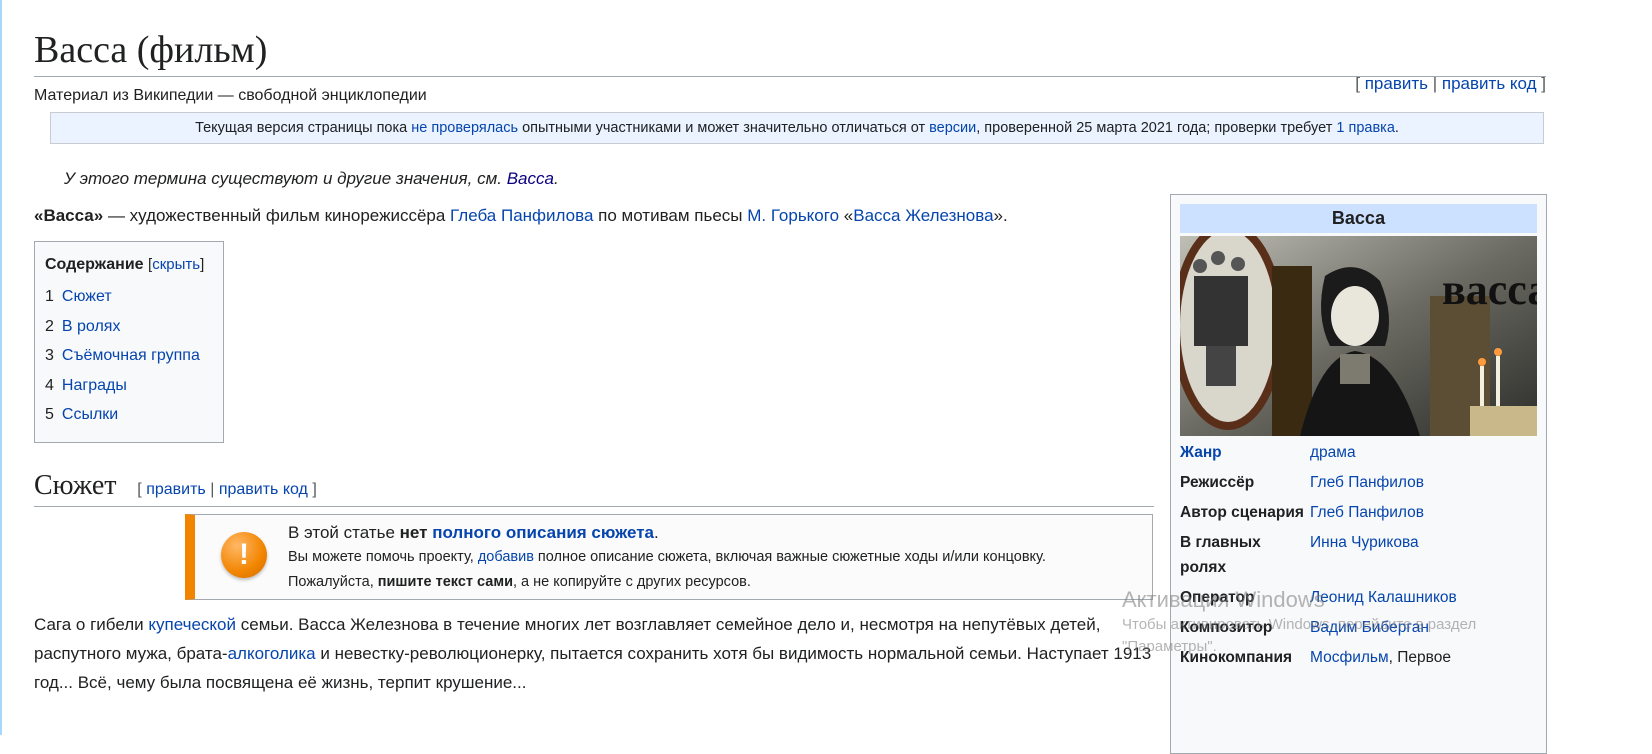  Describe the element at coordinates (176, 489) in the screenshot. I see `section-edit-link: править` at that location.